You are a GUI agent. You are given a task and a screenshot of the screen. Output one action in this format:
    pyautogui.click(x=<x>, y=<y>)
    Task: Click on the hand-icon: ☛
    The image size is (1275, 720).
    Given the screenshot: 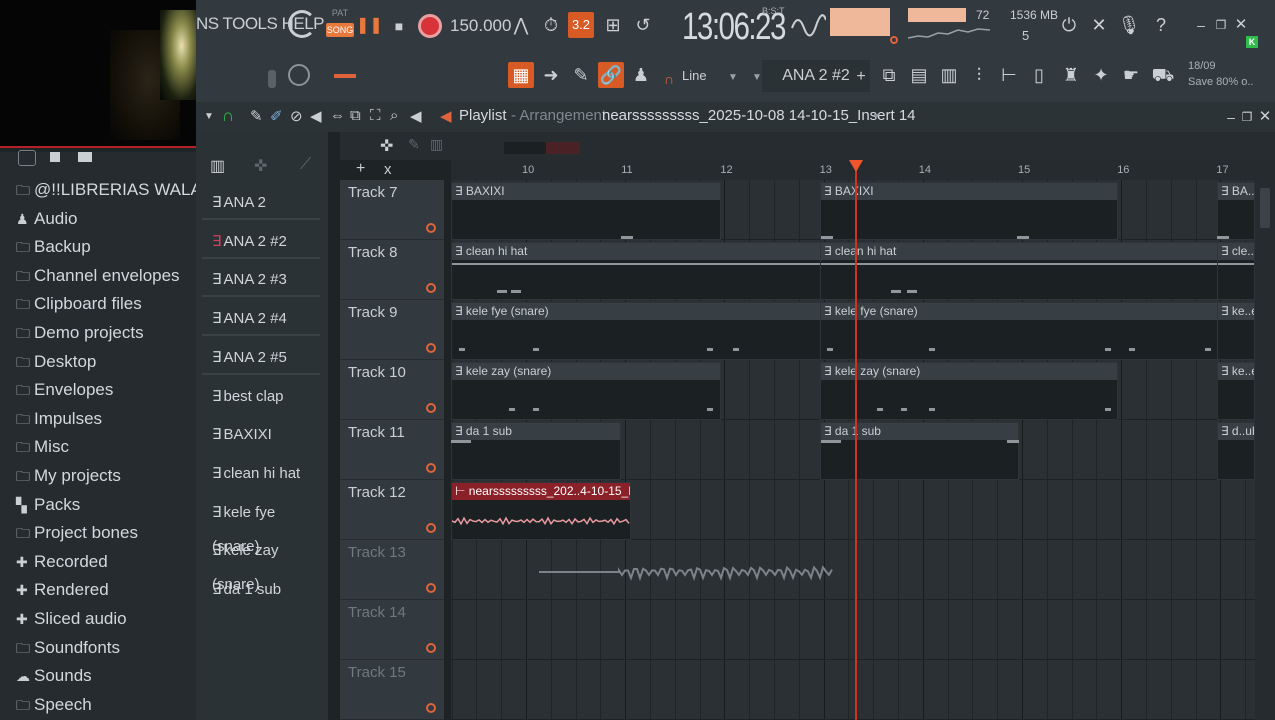 What is the action you would take?
    pyautogui.click(x=1131, y=75)
    